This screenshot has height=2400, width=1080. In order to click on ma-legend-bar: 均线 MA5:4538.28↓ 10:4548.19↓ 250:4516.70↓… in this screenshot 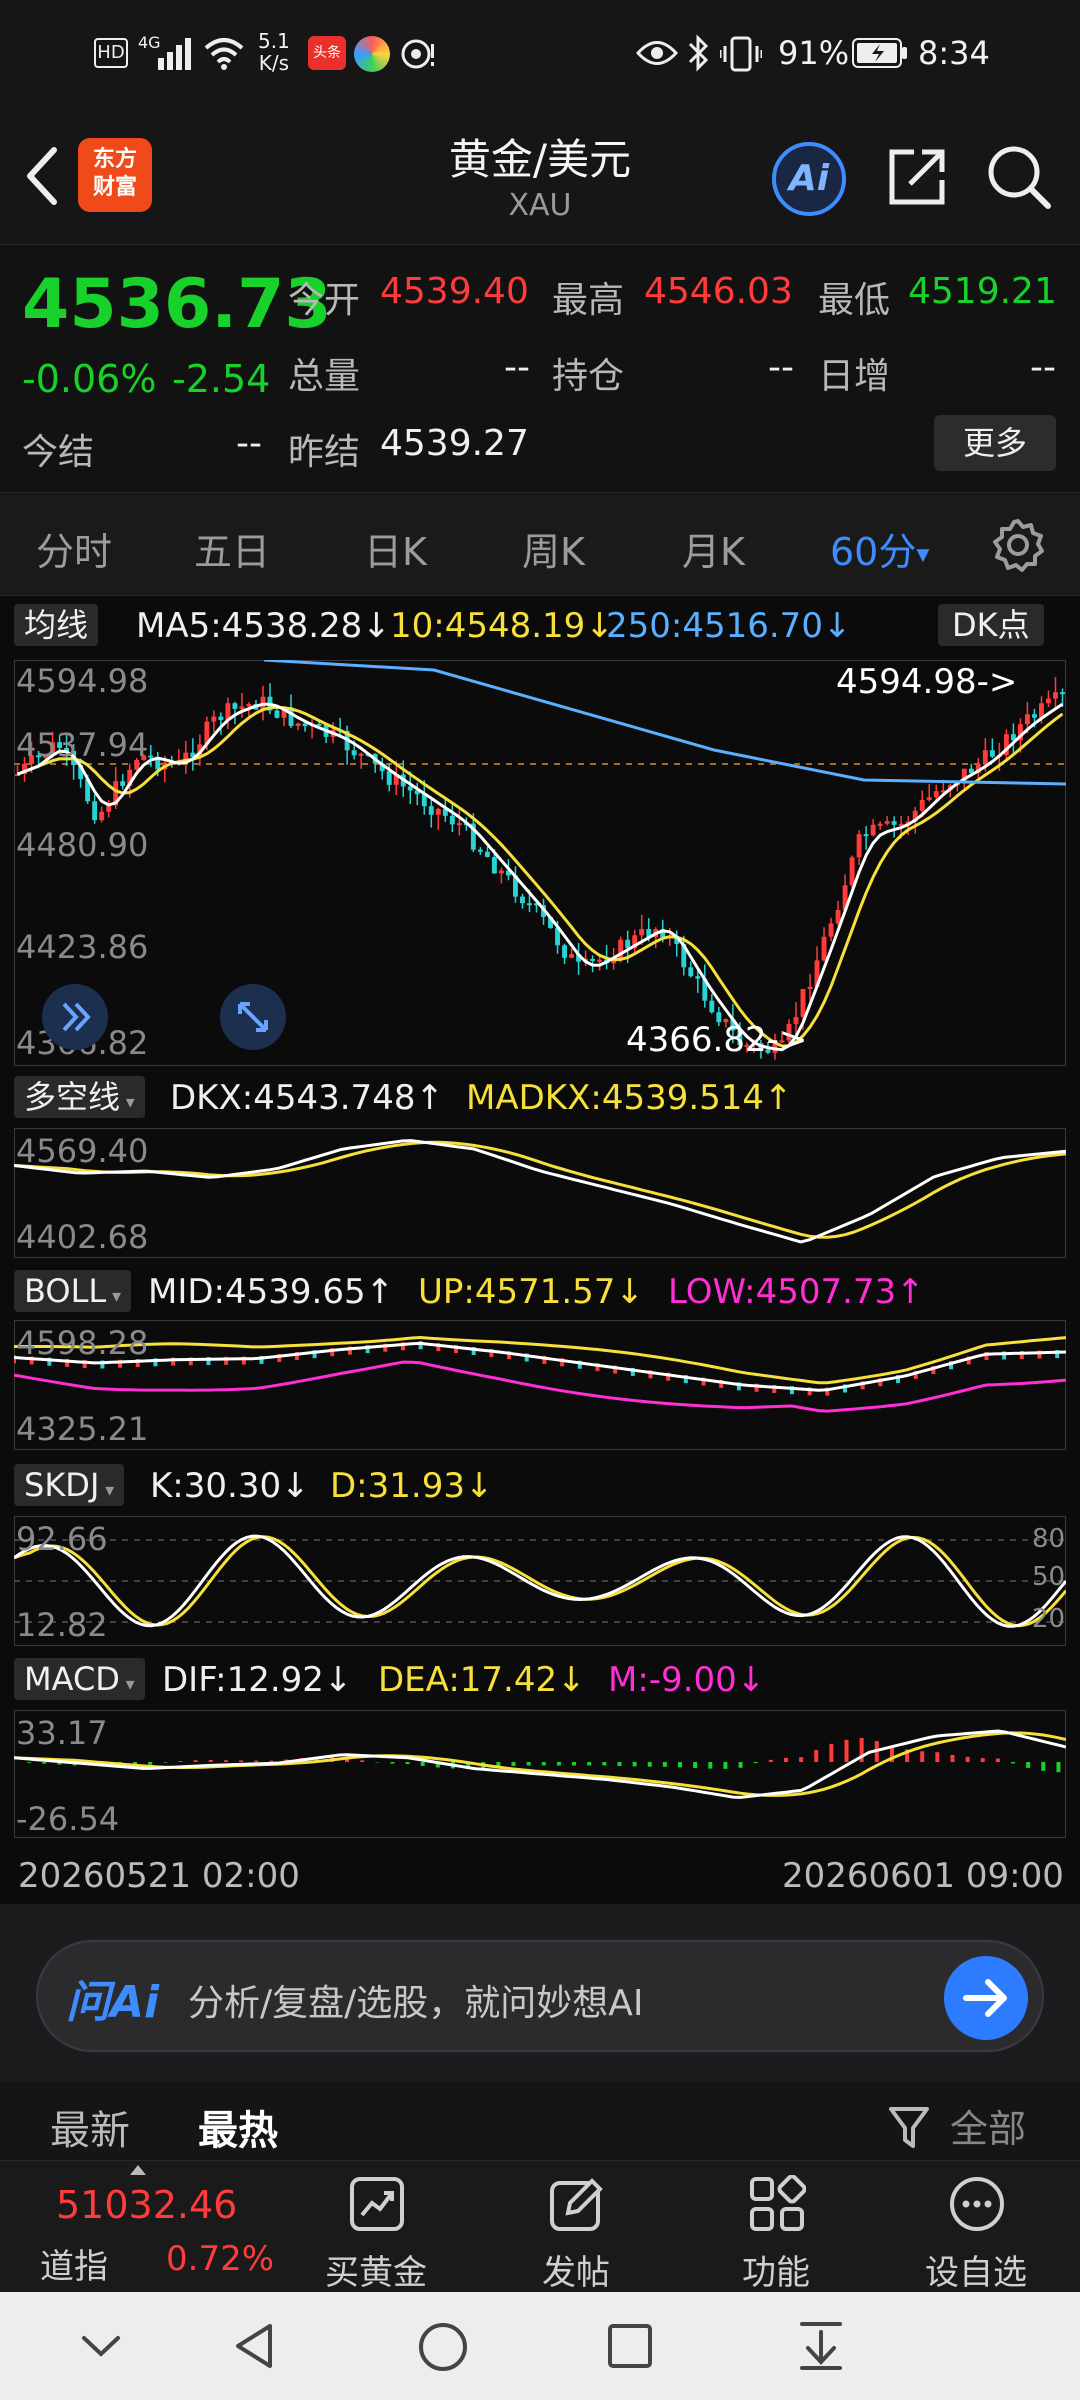, I will do `click(540, 625)`.